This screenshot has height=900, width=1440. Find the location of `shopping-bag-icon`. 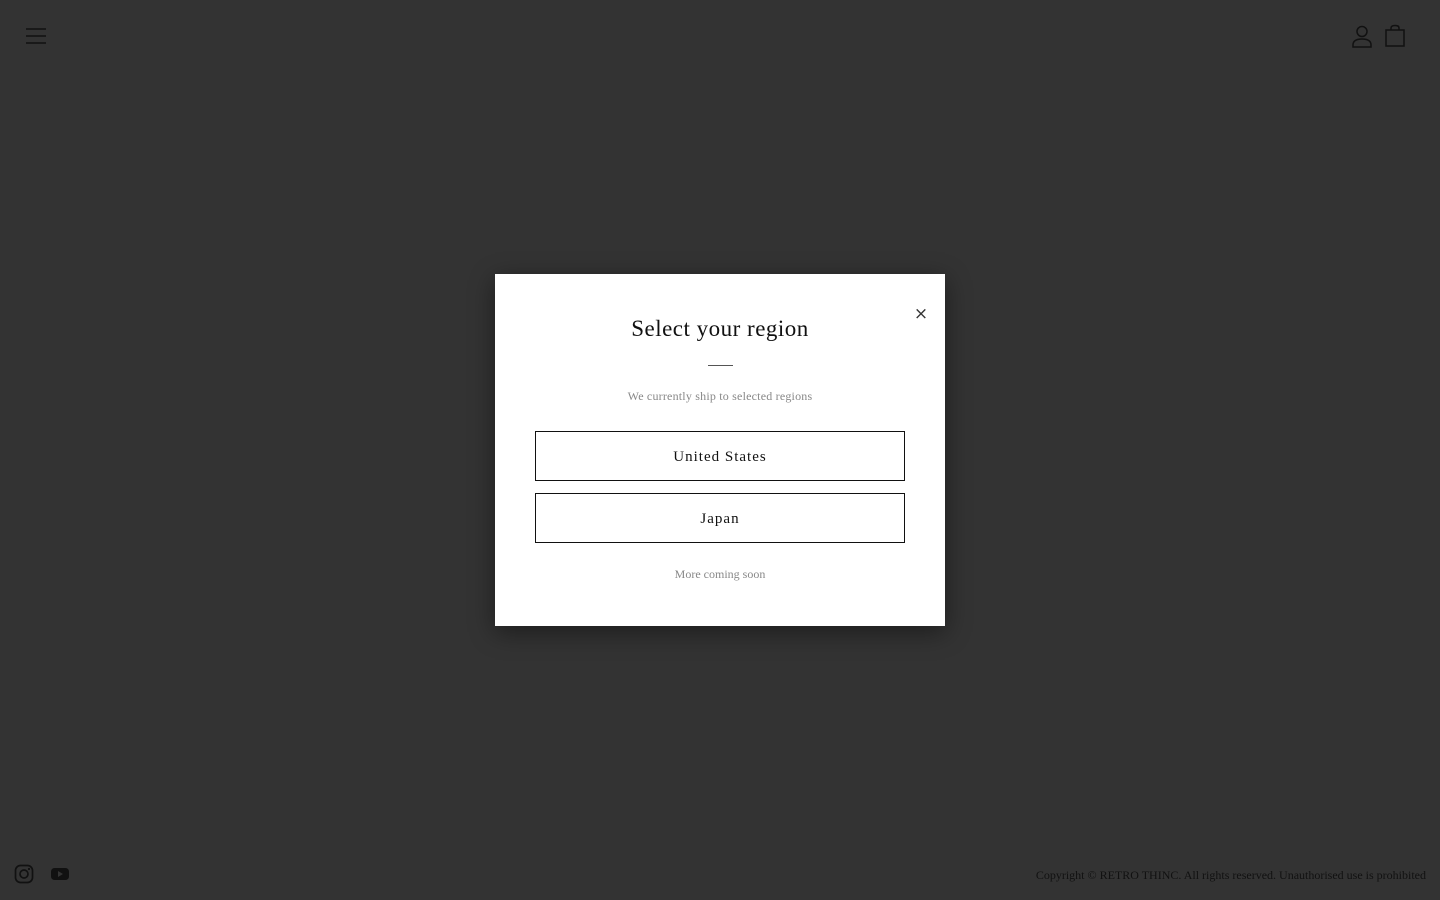

shopping-bag-icon is located at coordinates (1395, 36).